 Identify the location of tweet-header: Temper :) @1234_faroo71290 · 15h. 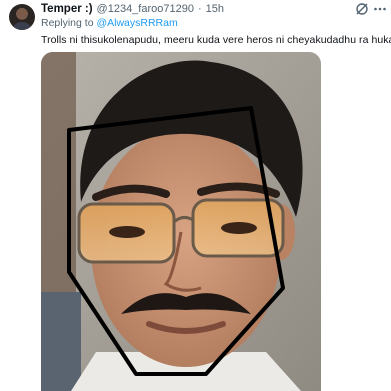
(132, 9).